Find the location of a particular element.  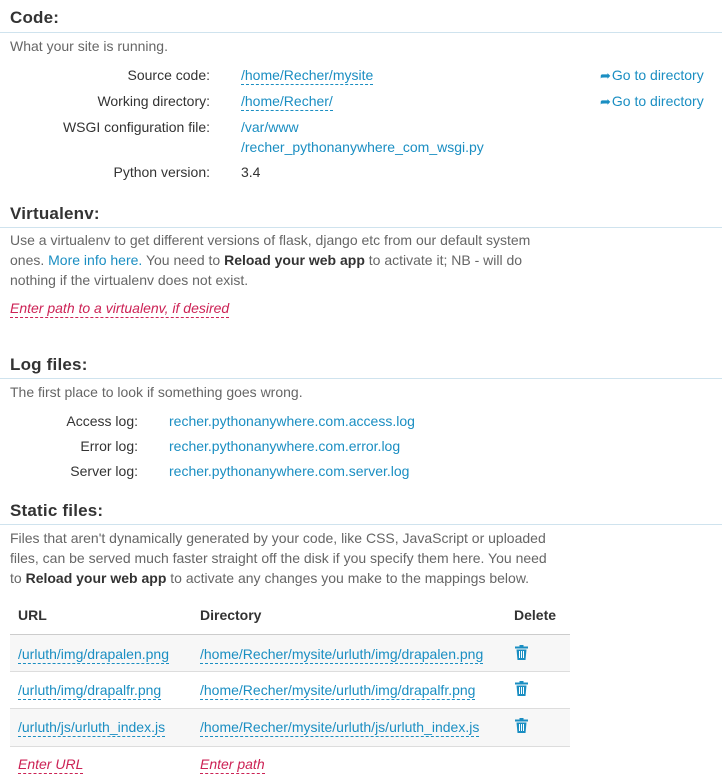

source-code-label: Source code: is located at coordinates (169, 75).